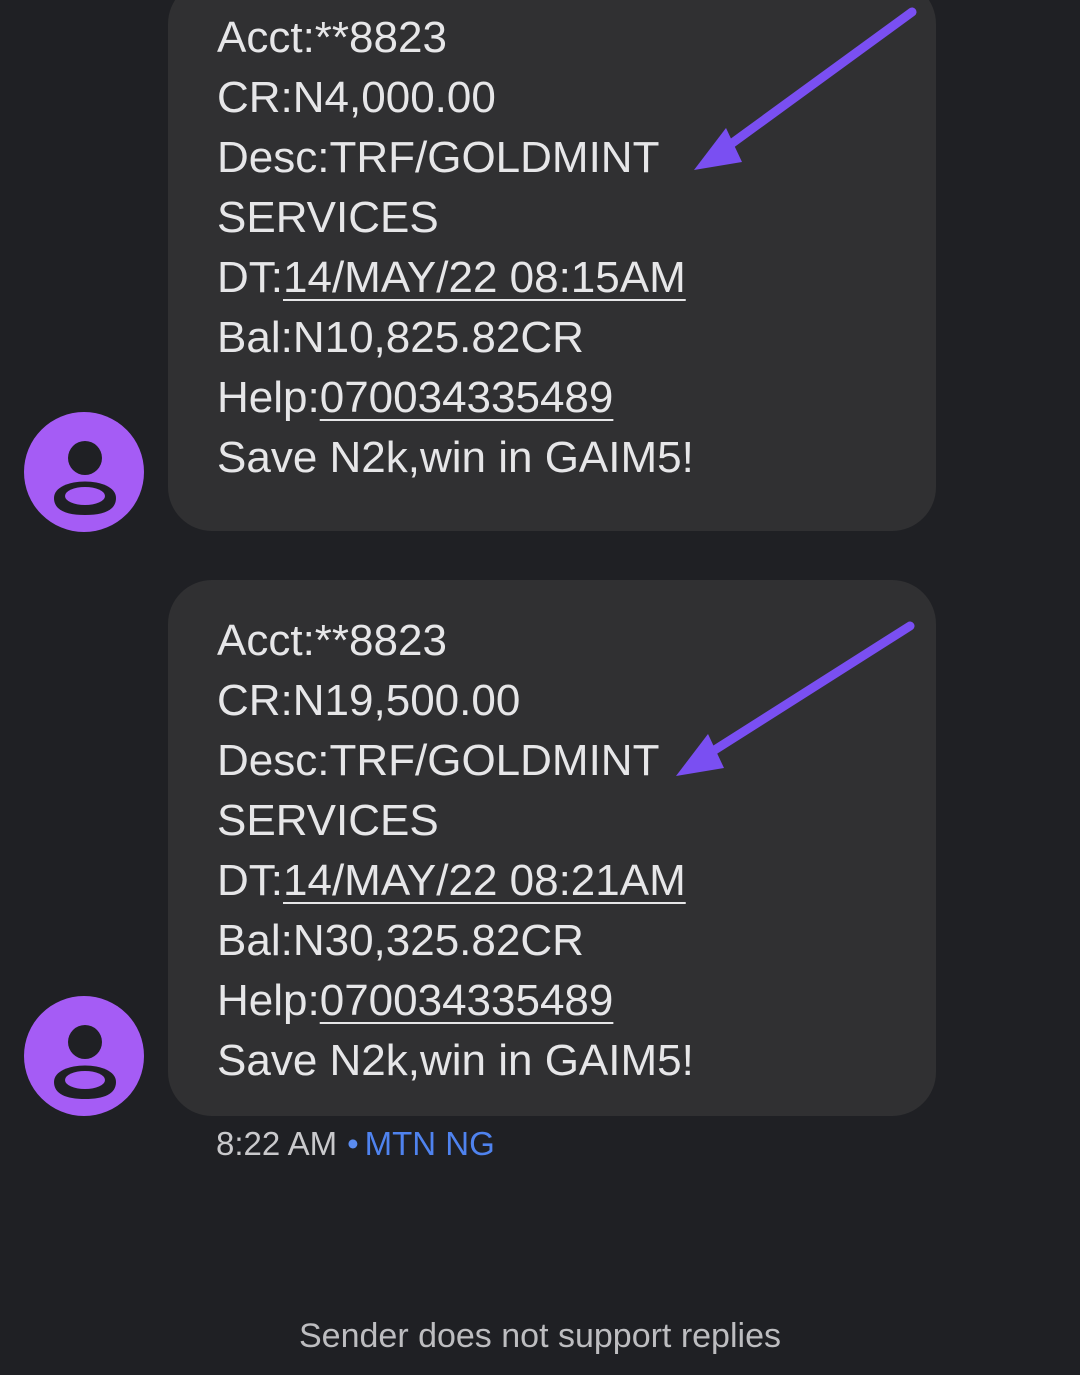  I want to click on reply-disabled-notice: Sender does not support replies, so click(540, 1336).